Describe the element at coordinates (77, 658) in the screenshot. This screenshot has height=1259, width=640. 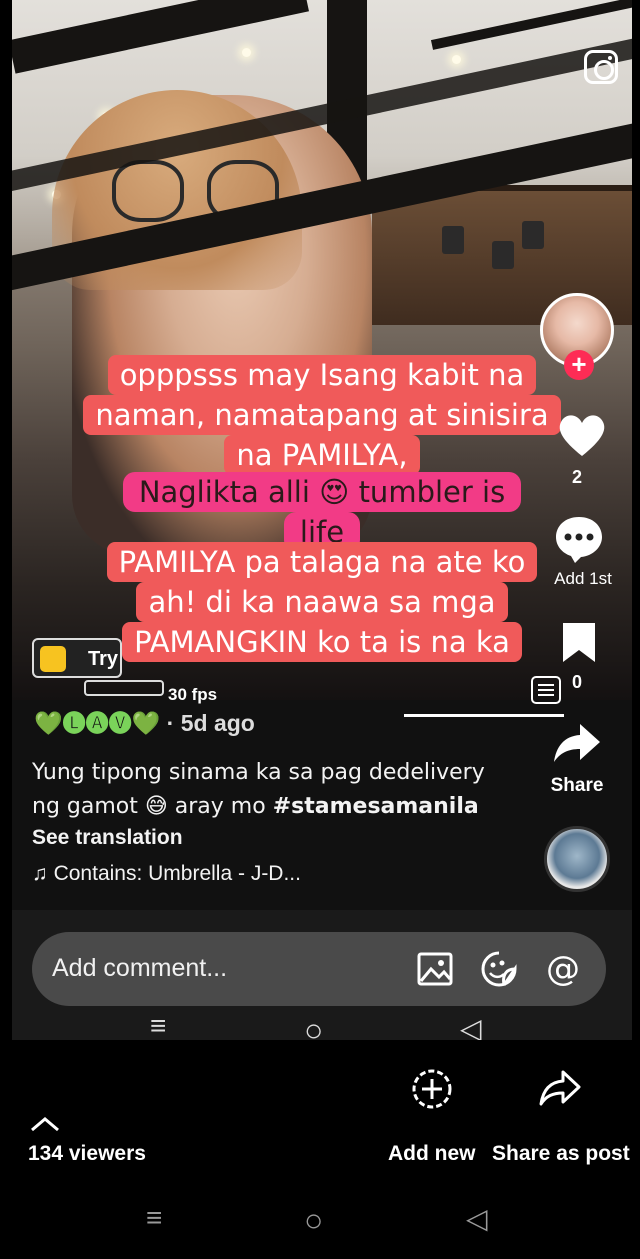
I see `try-effect-badge: Try` at that location.